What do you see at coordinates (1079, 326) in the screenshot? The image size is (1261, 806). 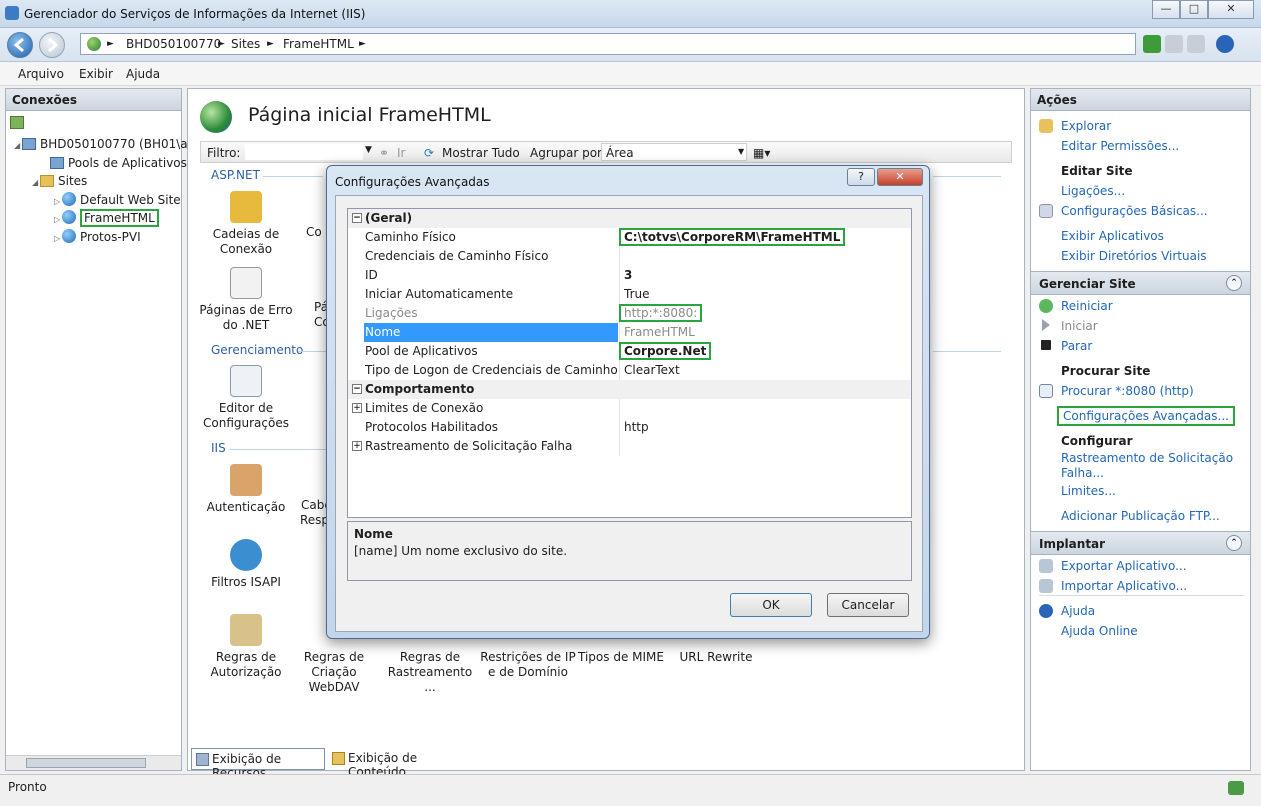 I see `action-start: Iniciar` at bounding box center [1079, 326].